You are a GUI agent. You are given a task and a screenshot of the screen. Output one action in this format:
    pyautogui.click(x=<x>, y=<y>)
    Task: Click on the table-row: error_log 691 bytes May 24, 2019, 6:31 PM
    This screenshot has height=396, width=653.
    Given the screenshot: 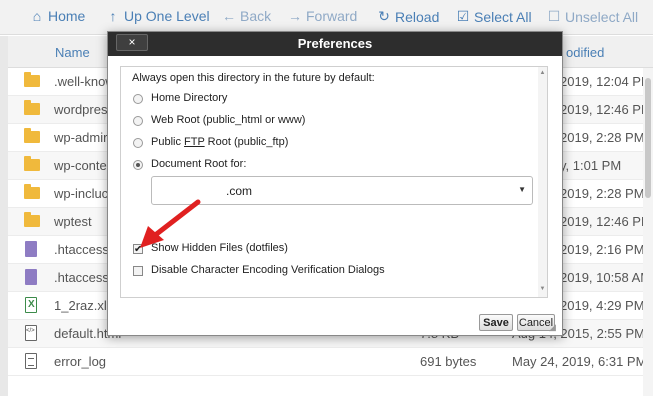 What is the action you would take?
    pyautogui.click(x=326, y=362)
    